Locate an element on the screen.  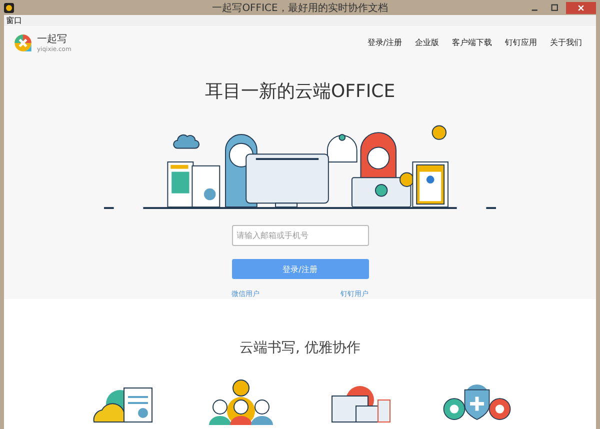
team-people-icon is located at coordinates (241, 402).